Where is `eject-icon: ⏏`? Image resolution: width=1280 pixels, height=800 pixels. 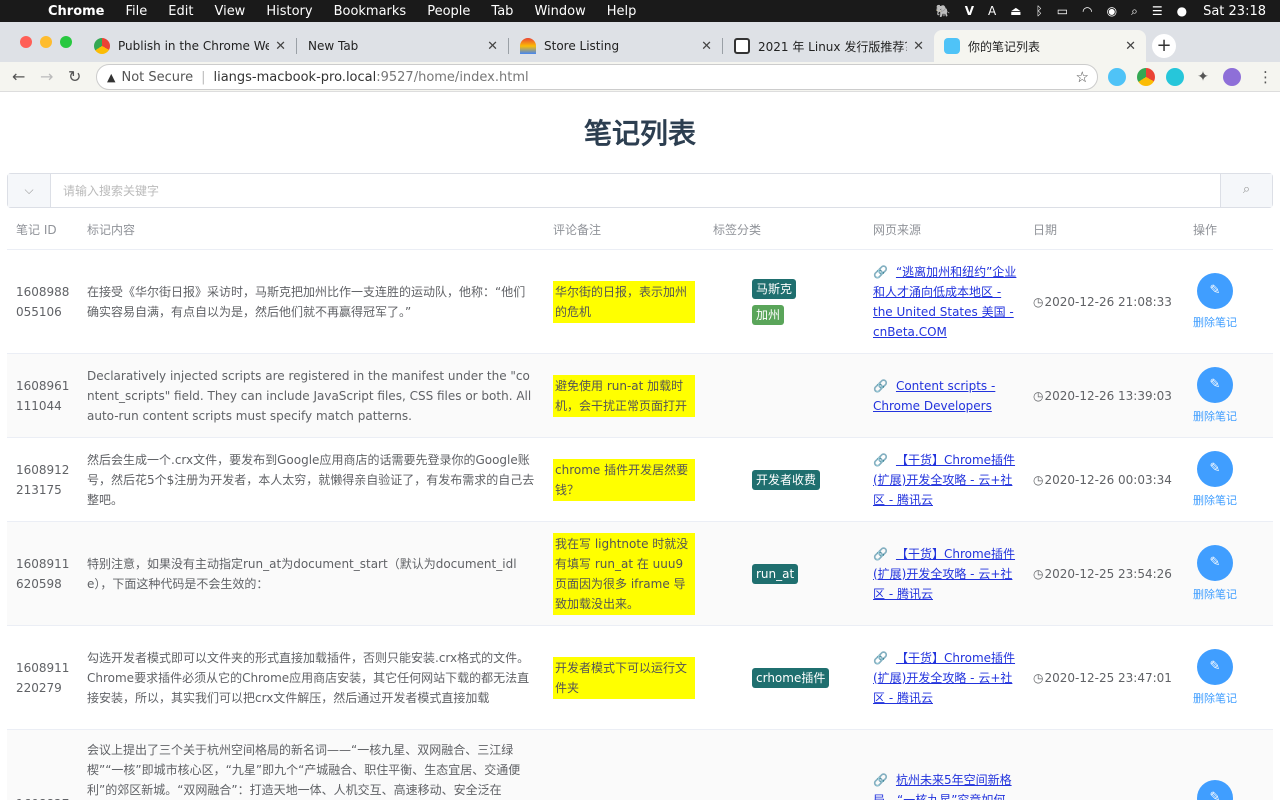
eject-icon: ⏏ is located at coordinates (1015, 11).